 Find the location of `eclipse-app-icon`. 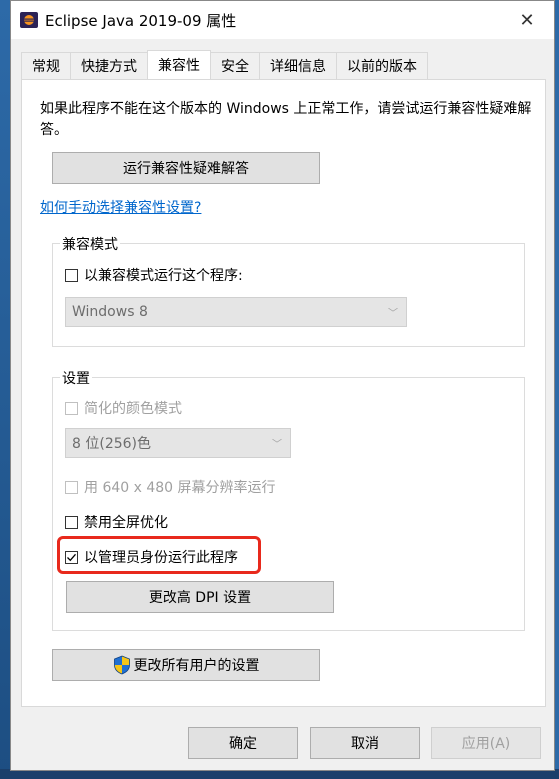

eclipse-app-icon is located at coordinates (29, 20).